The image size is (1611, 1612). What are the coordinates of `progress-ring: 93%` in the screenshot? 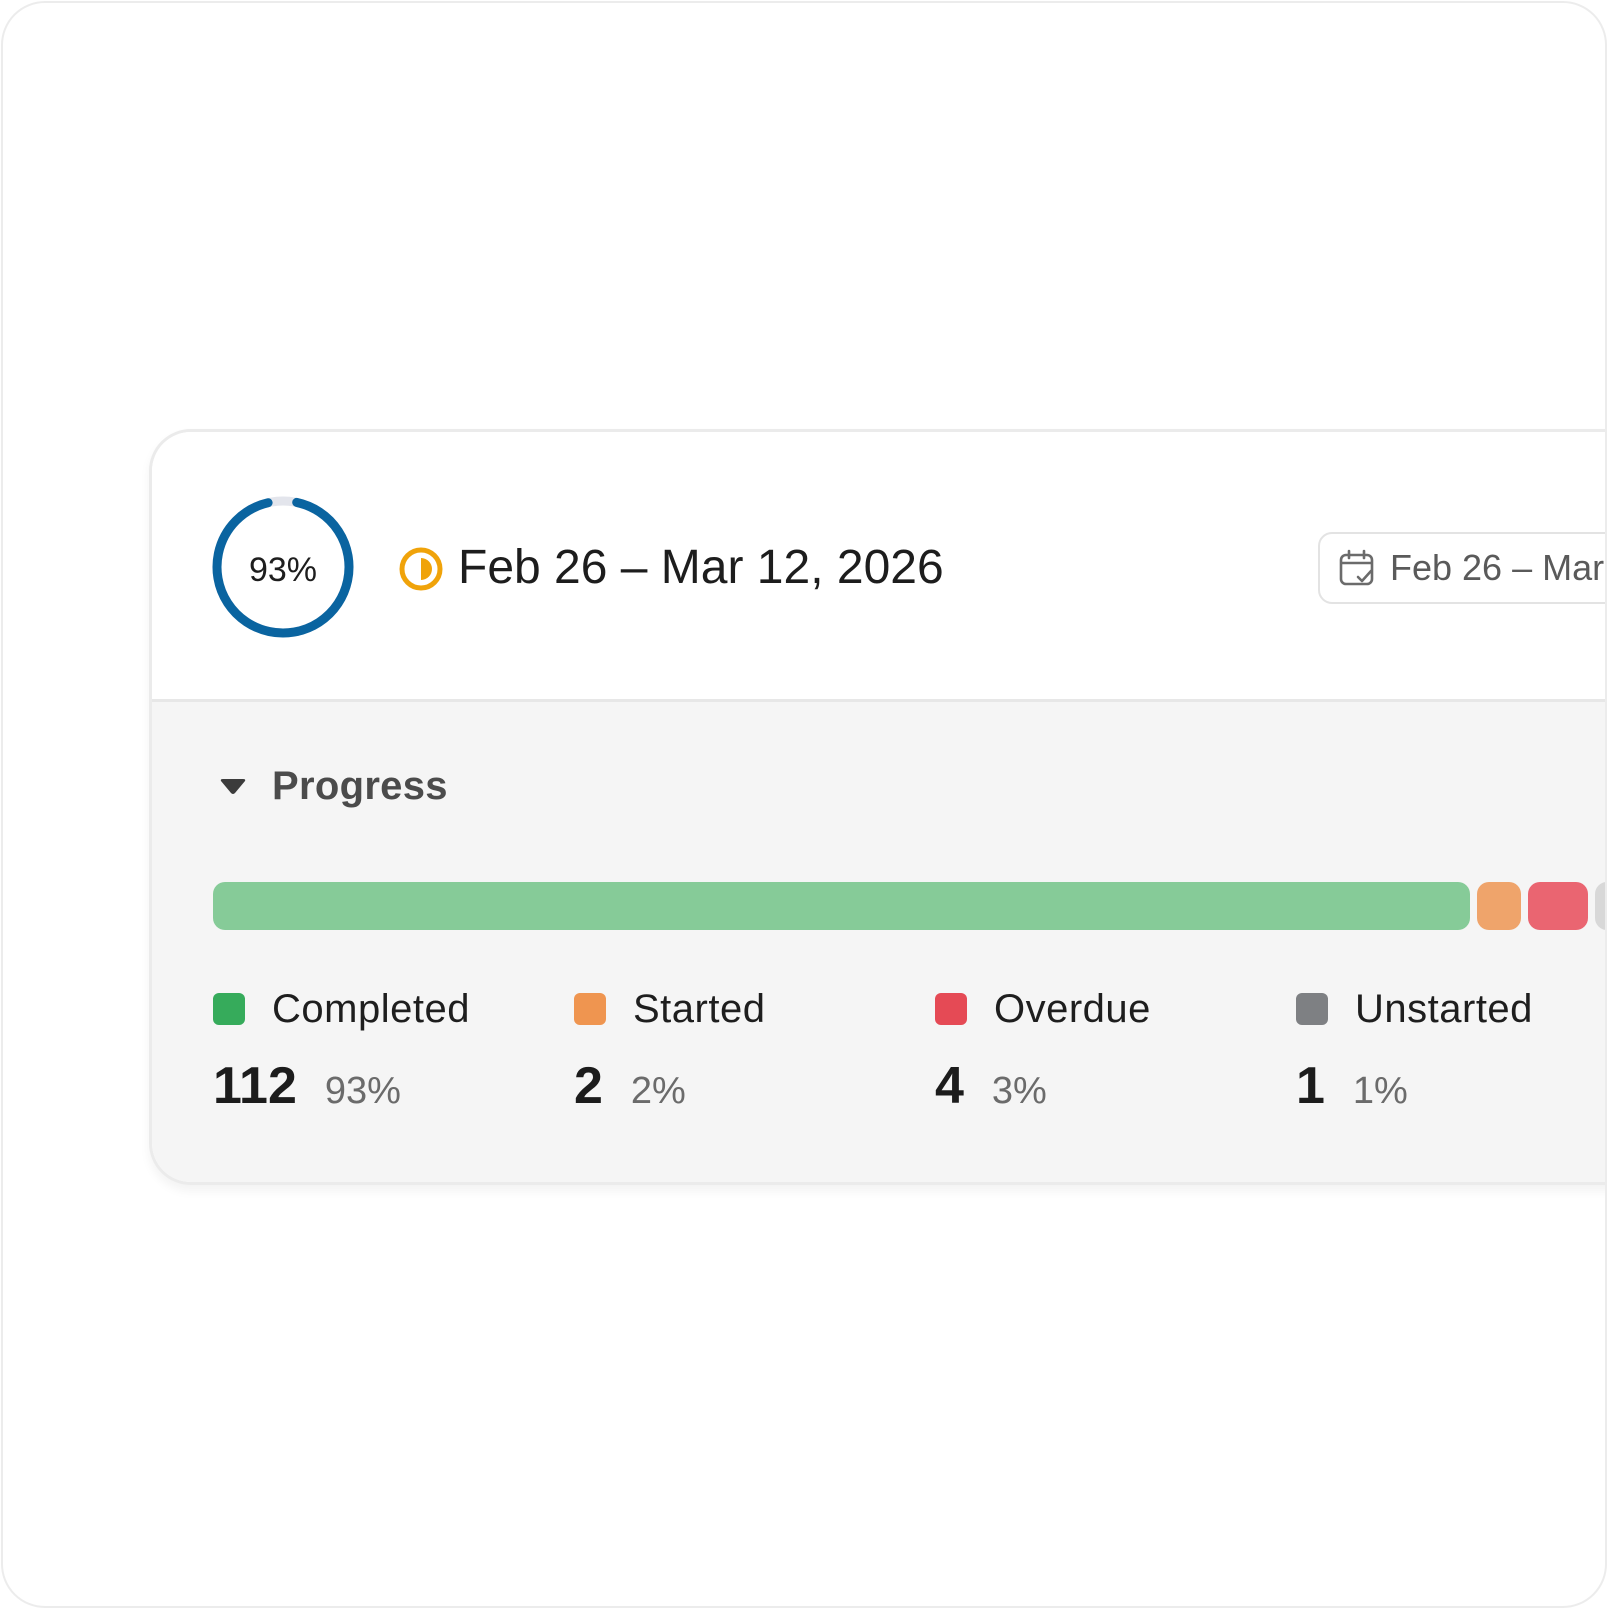 It's located at (283, 567).